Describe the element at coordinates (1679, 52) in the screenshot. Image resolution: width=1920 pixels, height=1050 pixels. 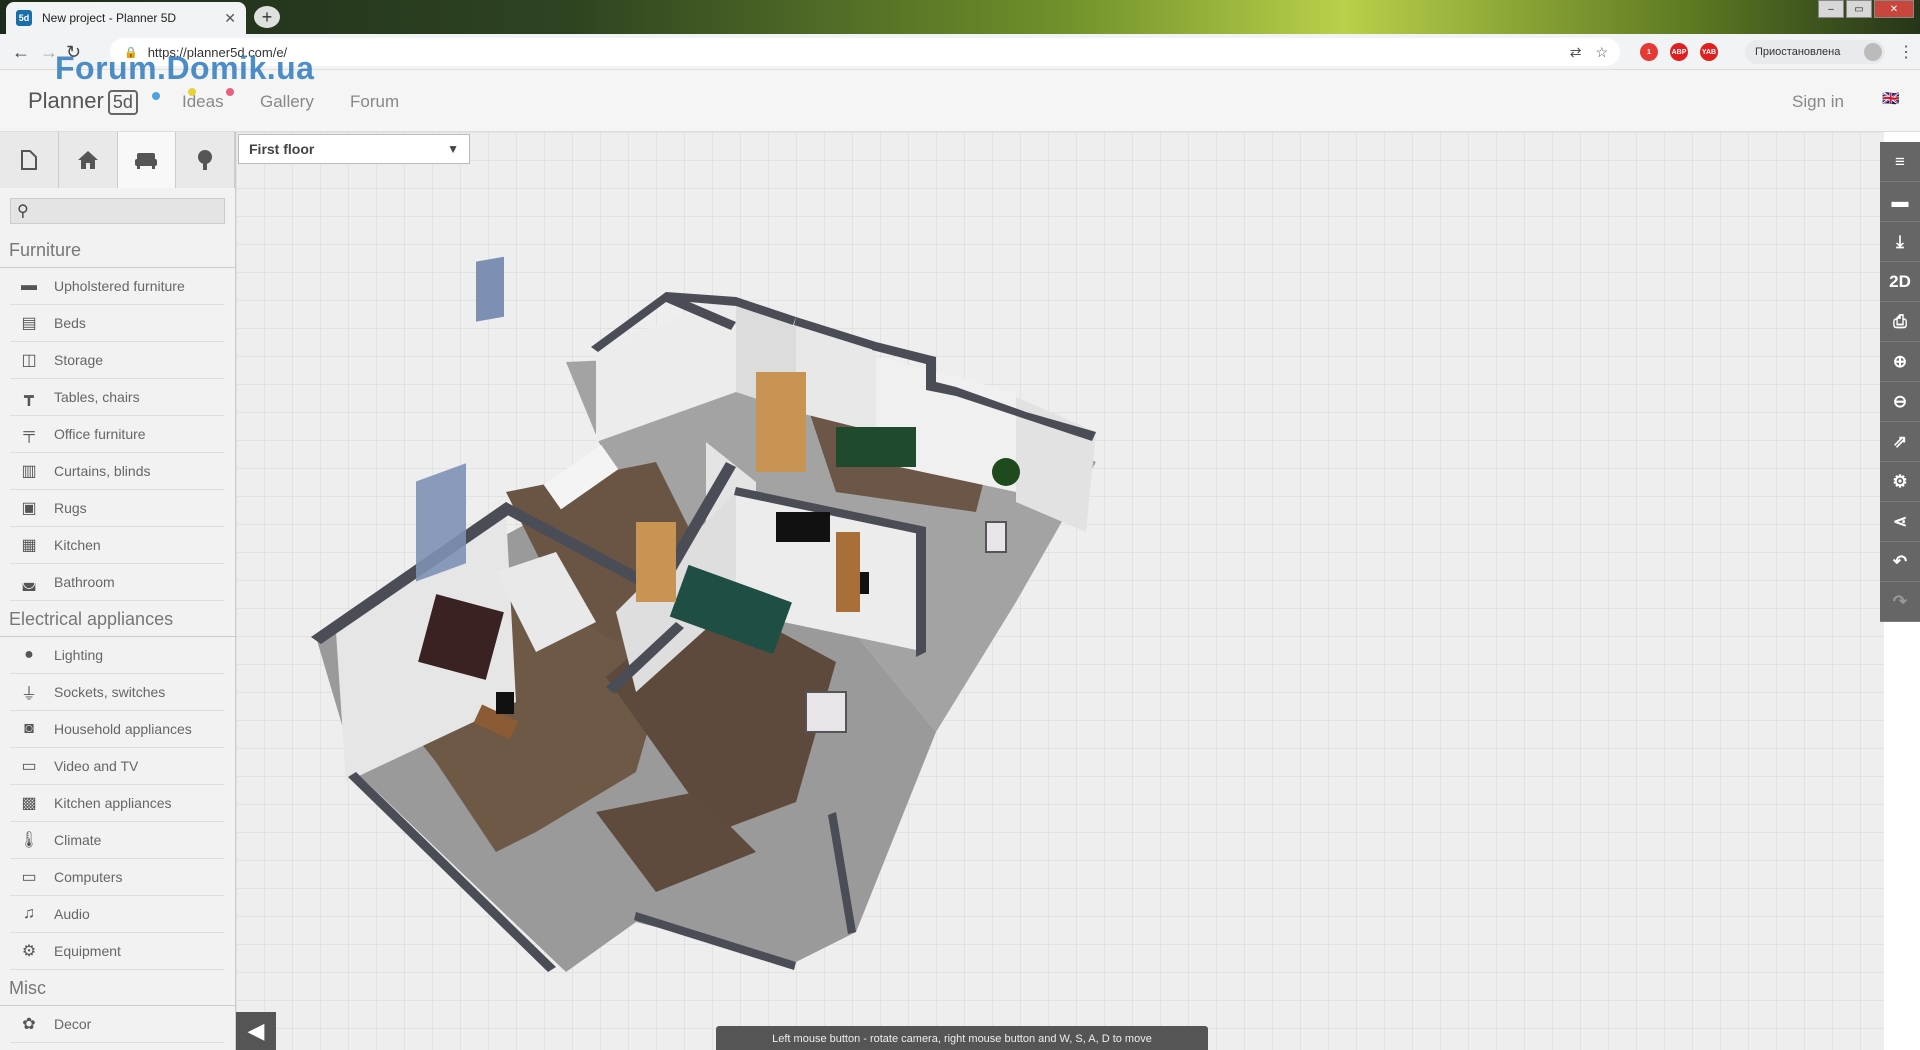
I see `adblock-icon: ABP` at that location.